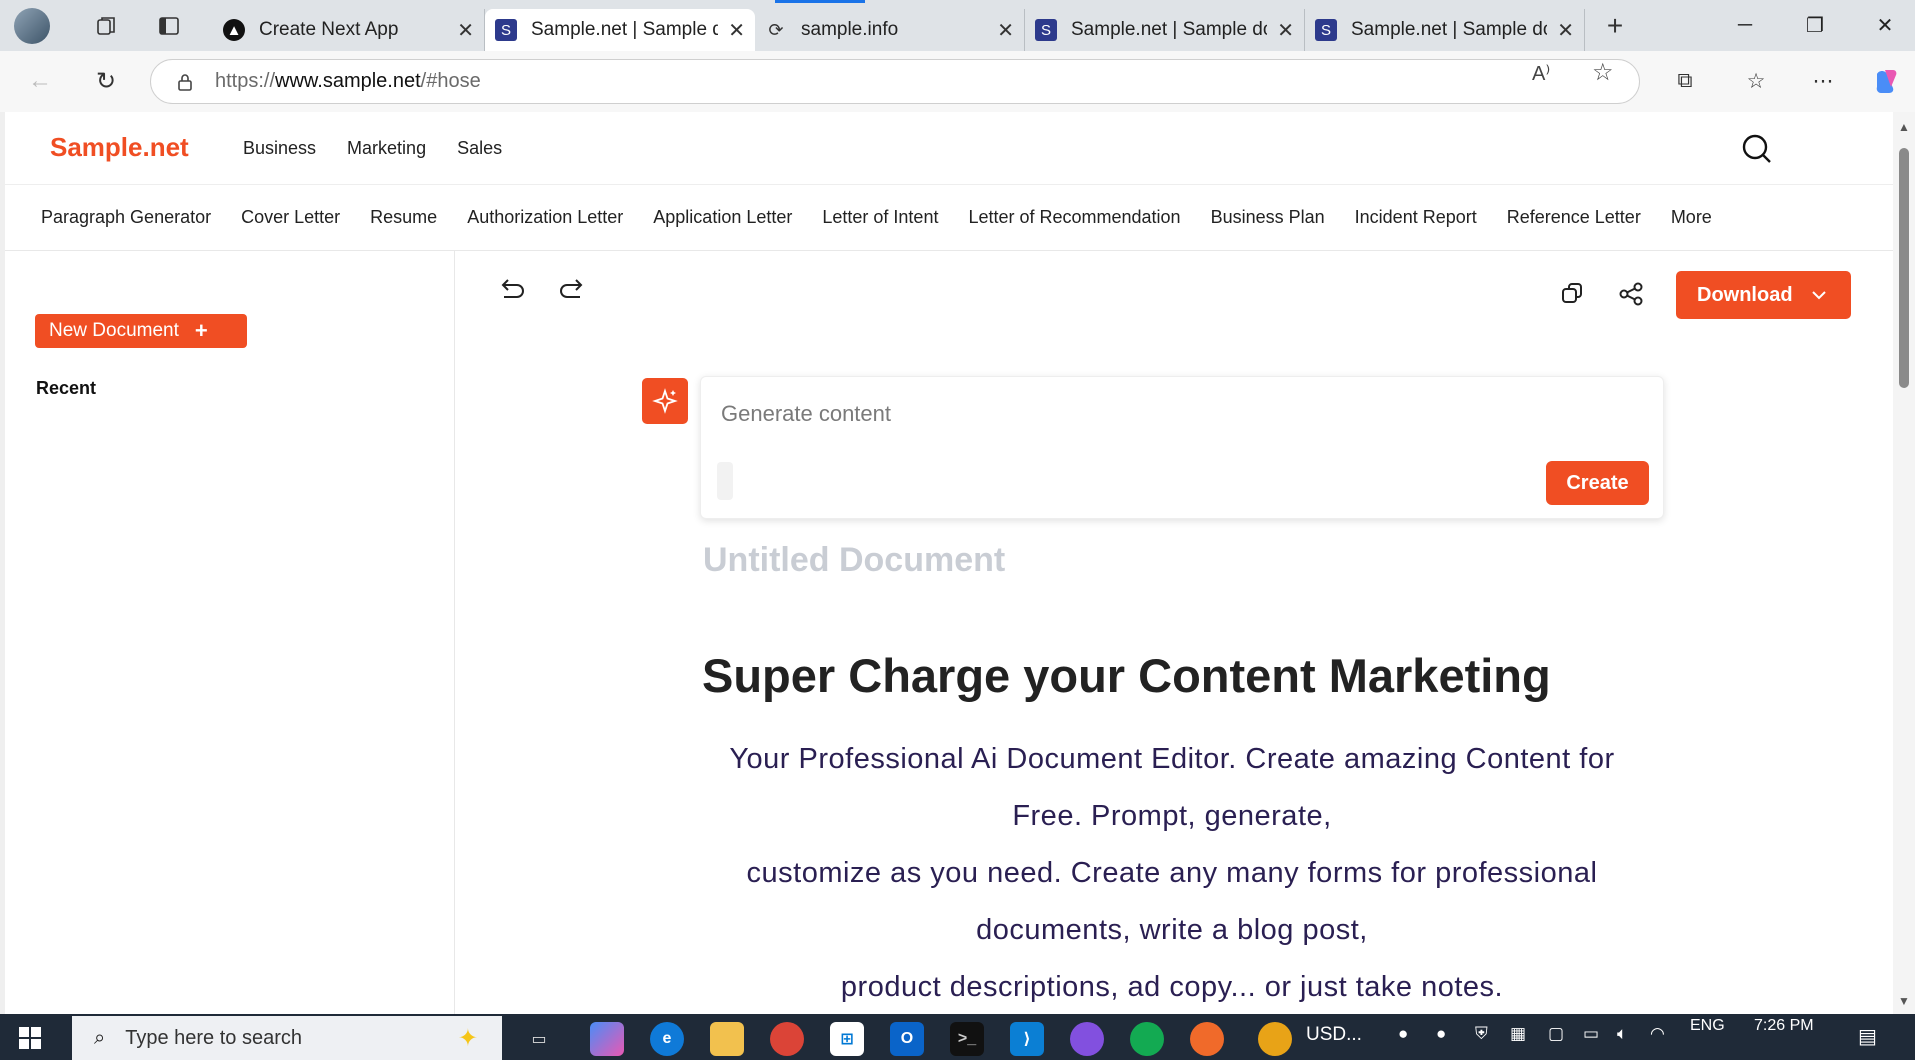 The image size is (1915, 1060). What do you see at coordinates (1403, 1034) in the screenshot?
I see `tray-edge-icon: ●` at bounding box center [1403, 1034].